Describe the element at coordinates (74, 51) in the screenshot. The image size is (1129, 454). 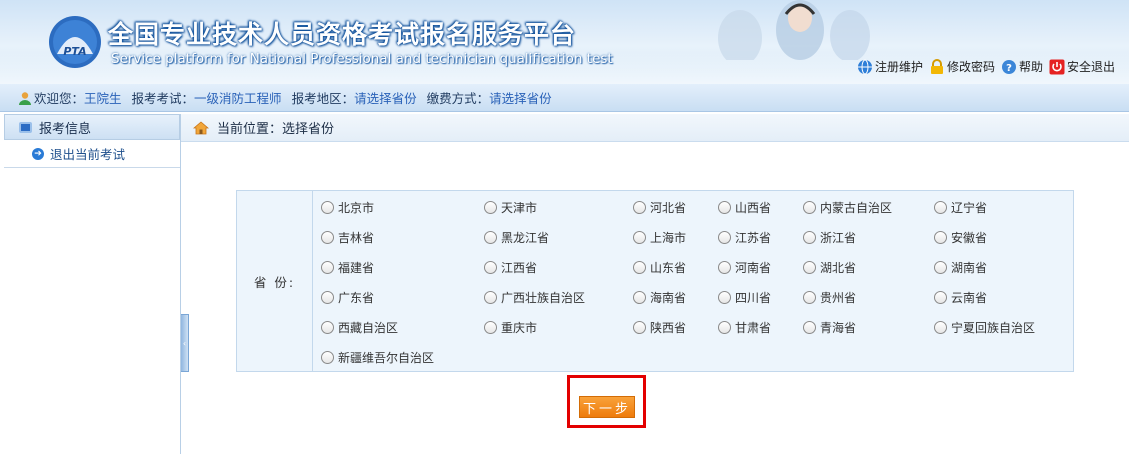
I see `logo-text: PTA` at that location.